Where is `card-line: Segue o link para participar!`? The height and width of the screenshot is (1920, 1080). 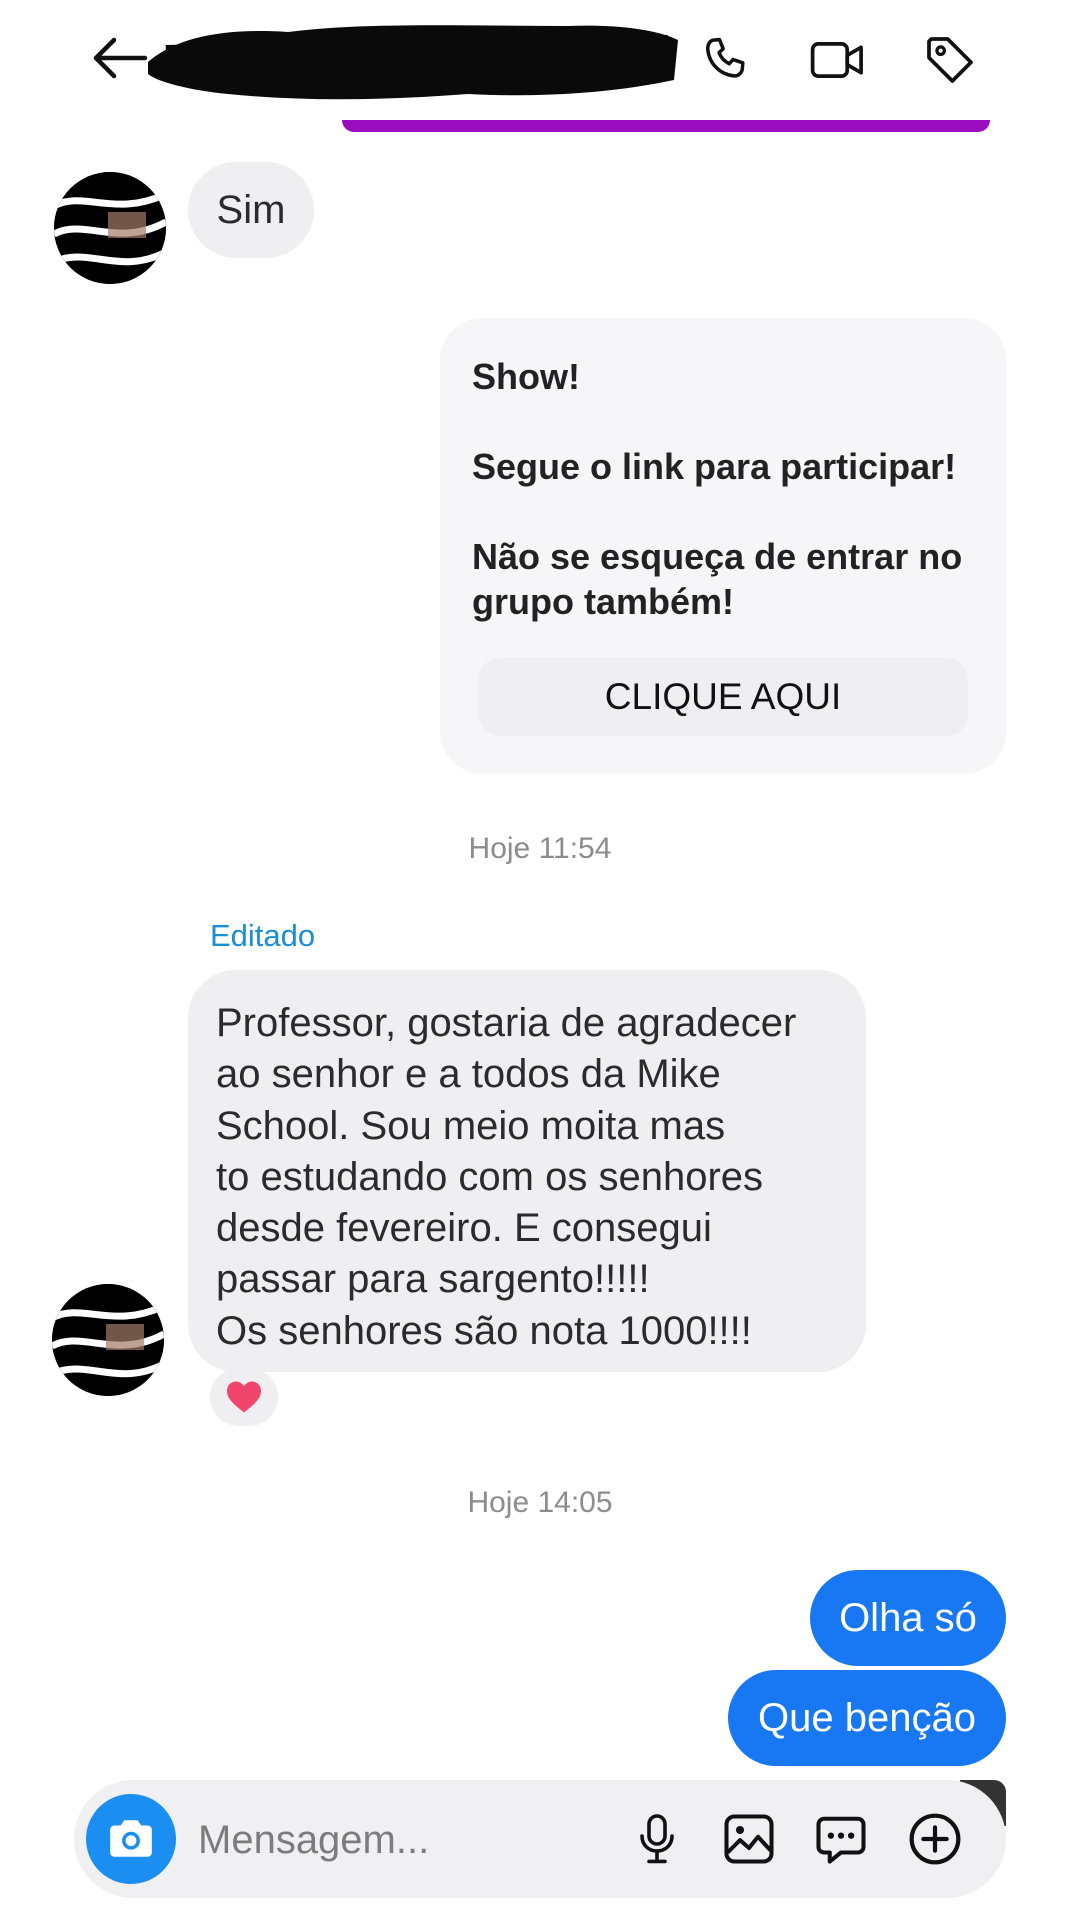 card-line: Segue o link para participar! is located at coordinates (714, 466).